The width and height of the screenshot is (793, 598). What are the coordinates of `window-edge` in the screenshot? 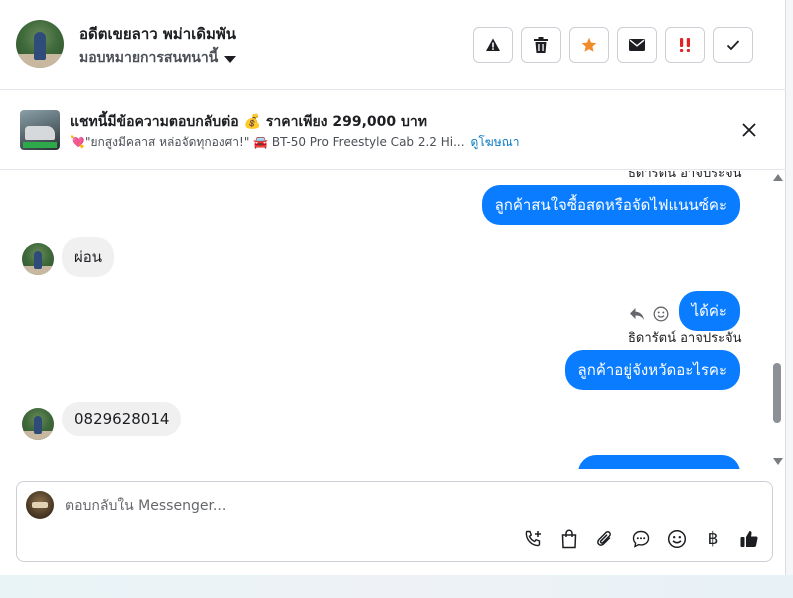 It's located at (789, 287).